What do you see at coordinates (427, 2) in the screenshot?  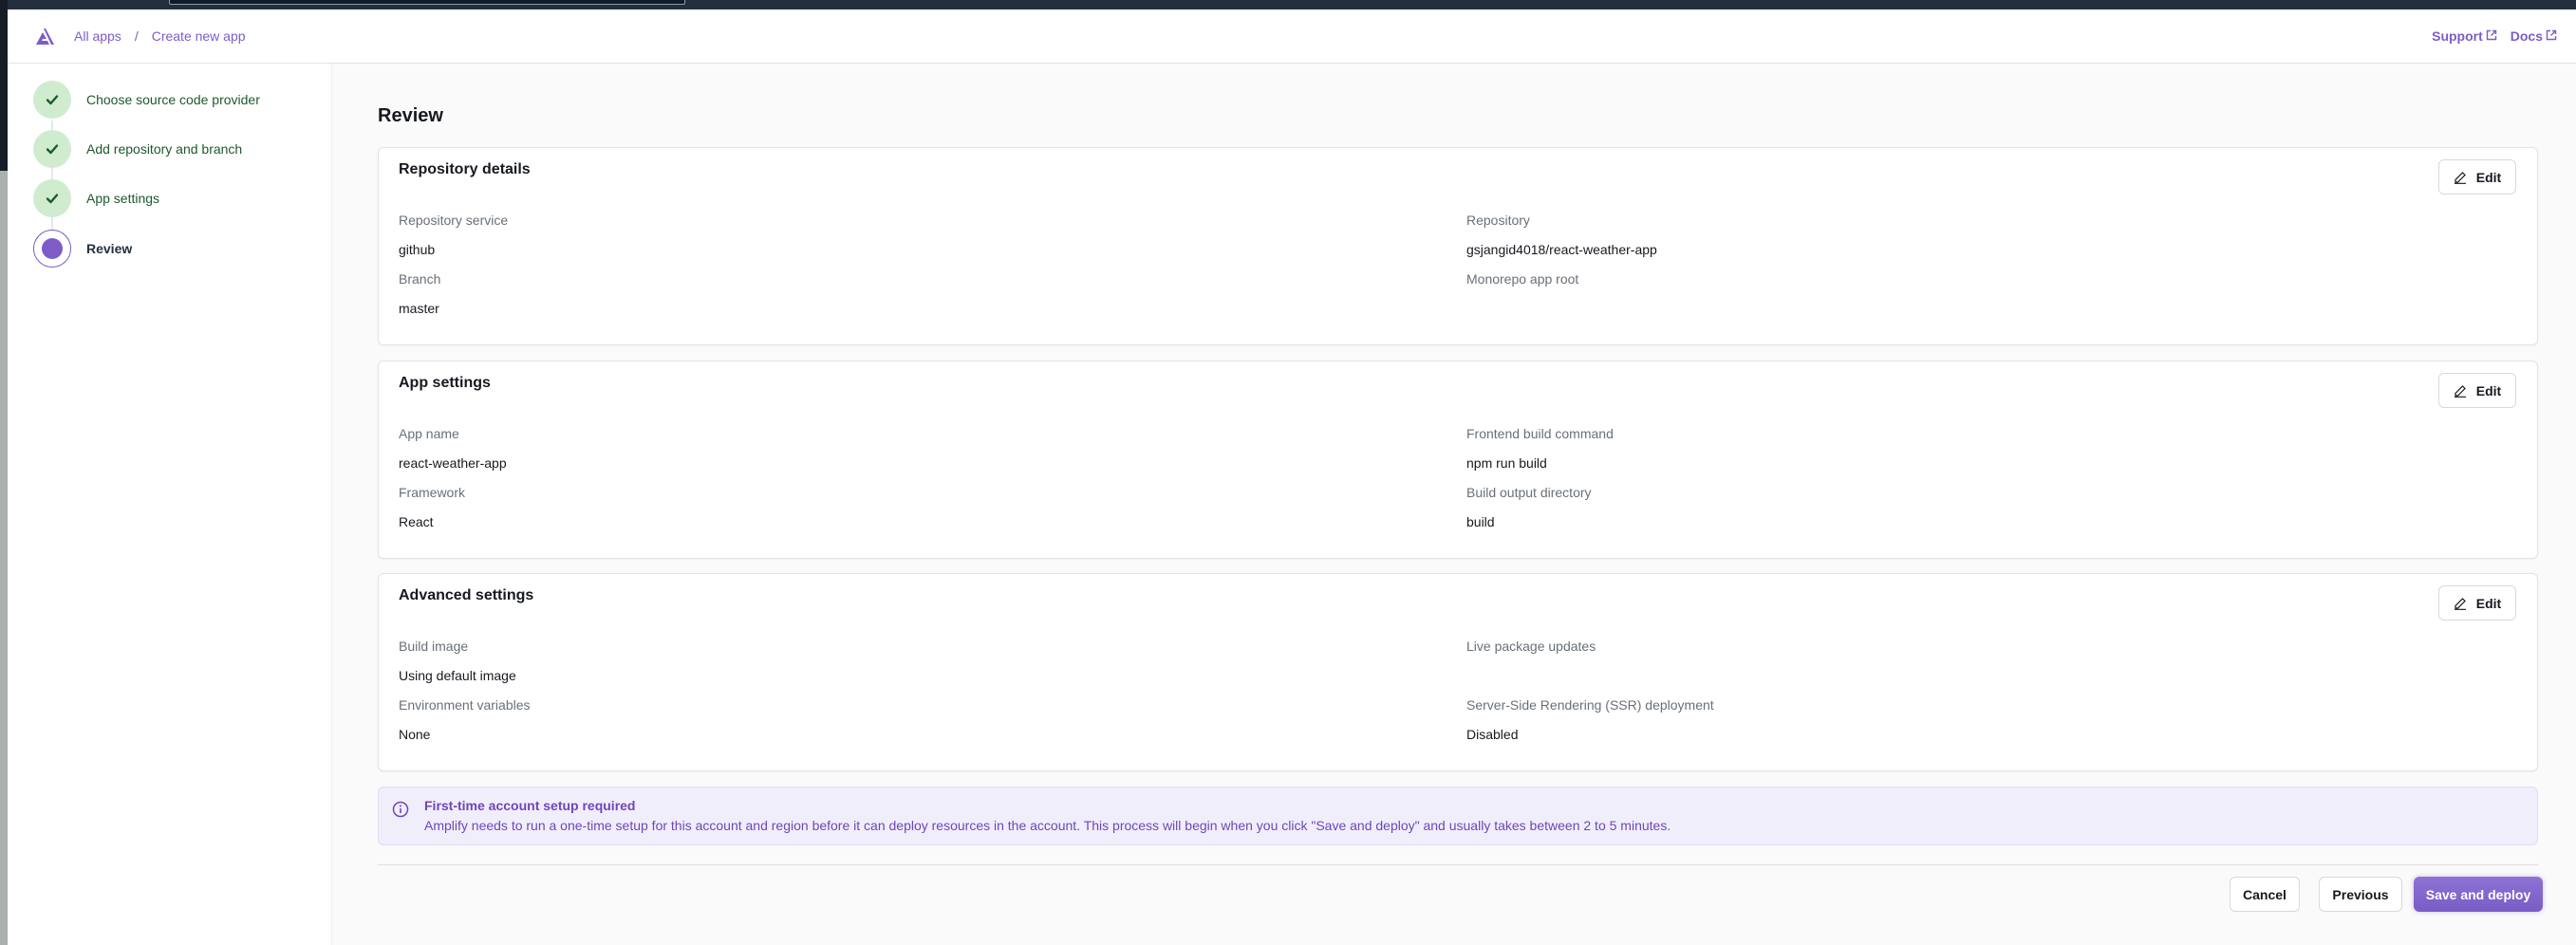 I see `top-search-field` at bounding box center [427, 2].